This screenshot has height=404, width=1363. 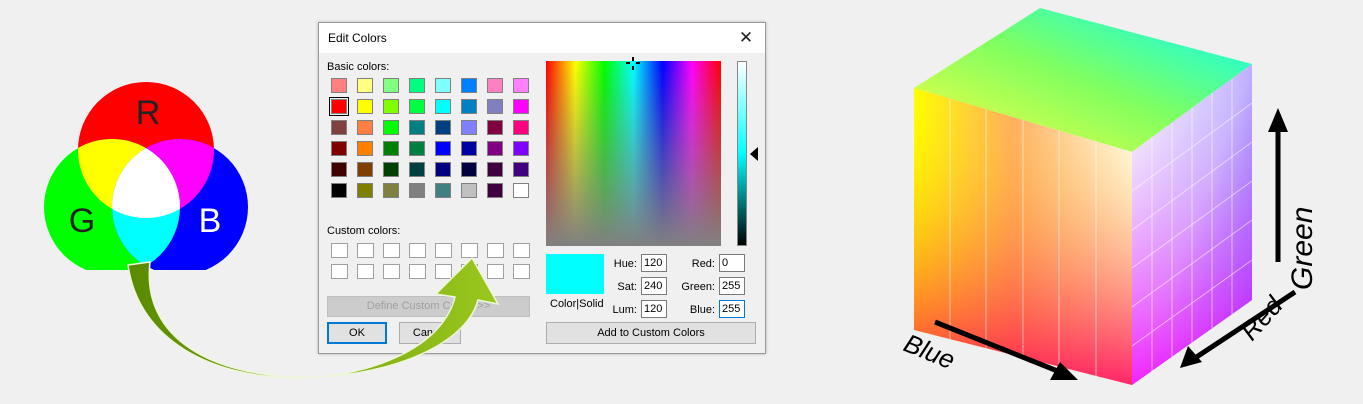 I want to click on green-arrowhead-icon, so click(x=1278, y=120).